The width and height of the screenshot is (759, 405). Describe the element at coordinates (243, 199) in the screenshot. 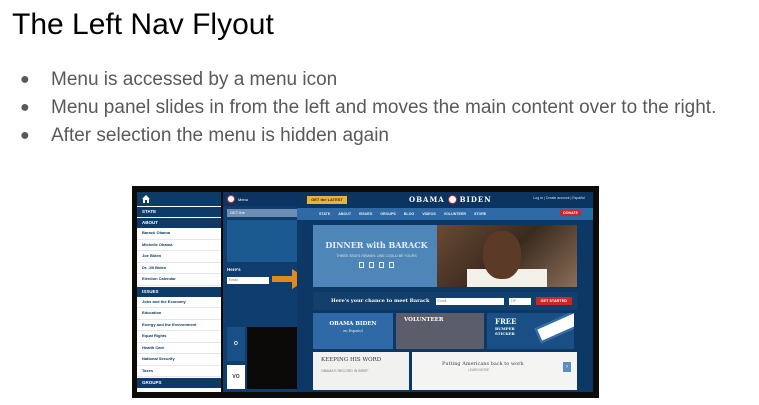

I see `menu-label: Menu` at that location.